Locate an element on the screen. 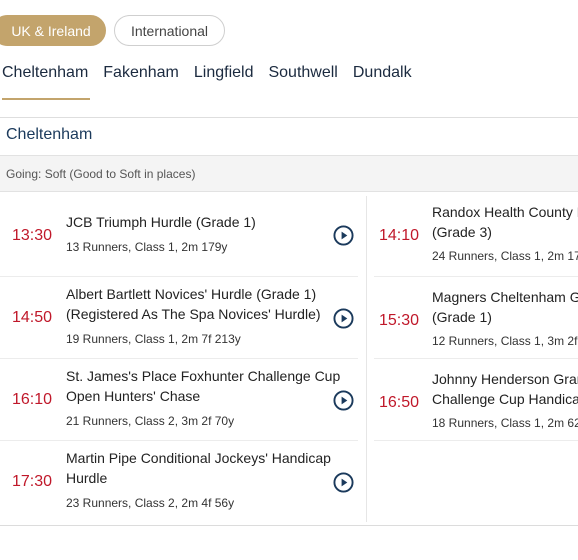 The height and width of the screenshot is (560, 578). race-name-line: Magners Cheltenham Gold Cup is located at coordinates (505, 297).